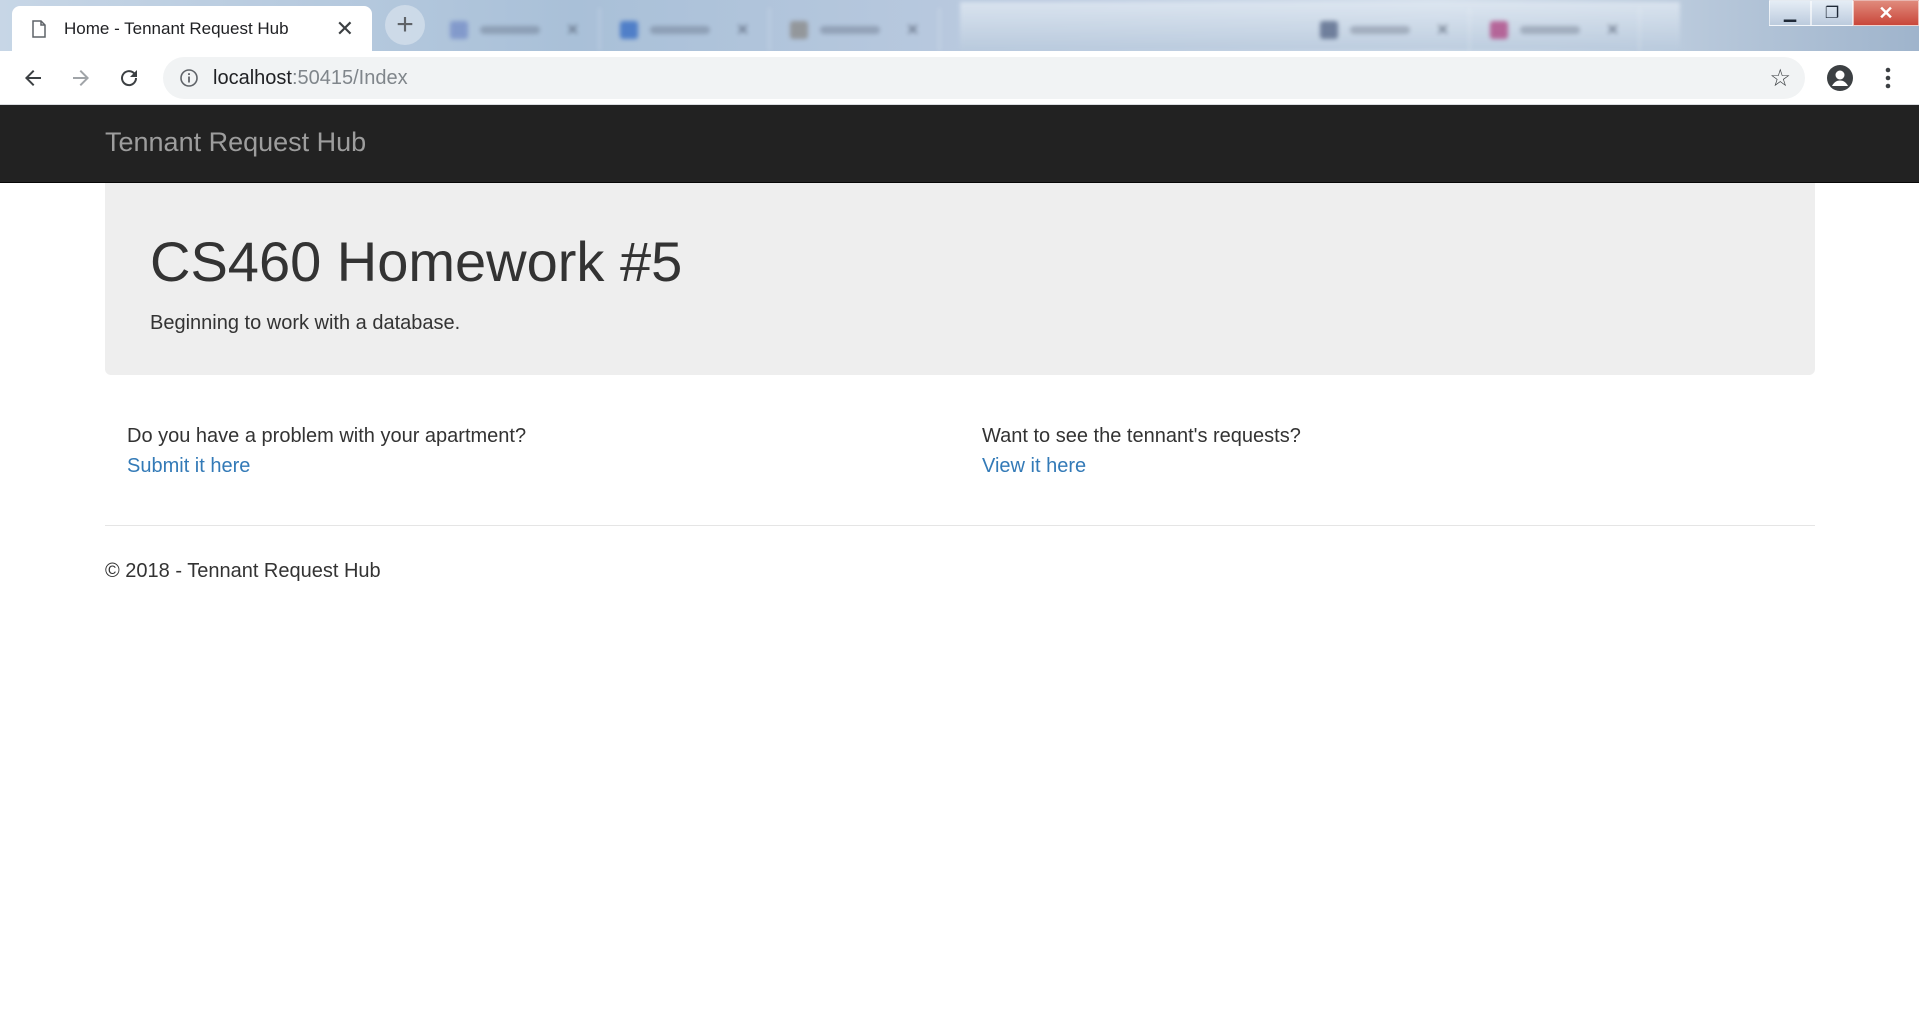  What do you see at coordinates (960, 525) in the screenshot?
I see `footer-divider` at bounding box center [960, 525].